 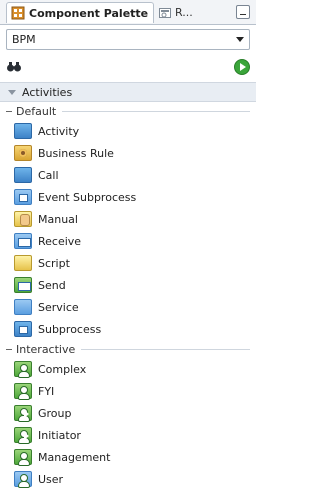 What do you see at coordinates (14, 67) in the screenshot?
I see `binoculars-icon` at bounding box center [14, 67].